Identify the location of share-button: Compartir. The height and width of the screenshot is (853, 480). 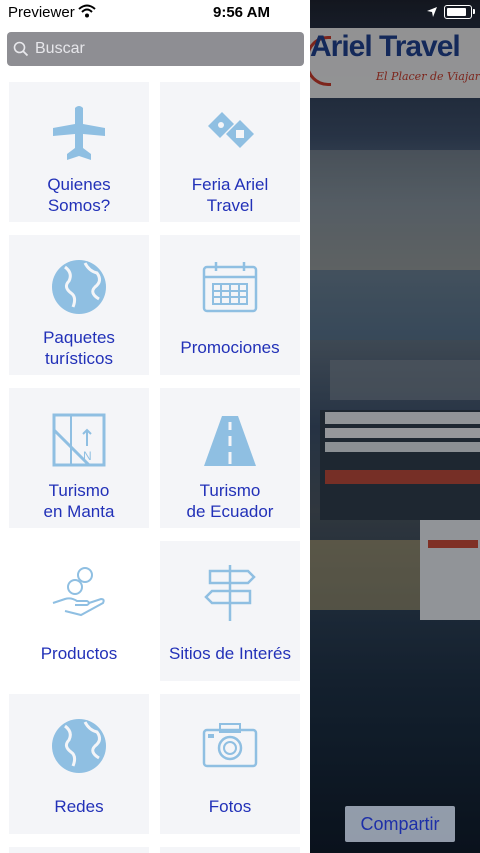
(400, 824).